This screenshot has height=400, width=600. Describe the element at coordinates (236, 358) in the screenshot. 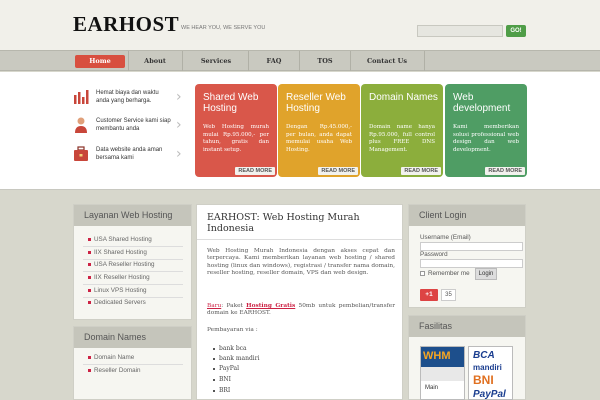

I see `list-item: bank mandiri` at that location.